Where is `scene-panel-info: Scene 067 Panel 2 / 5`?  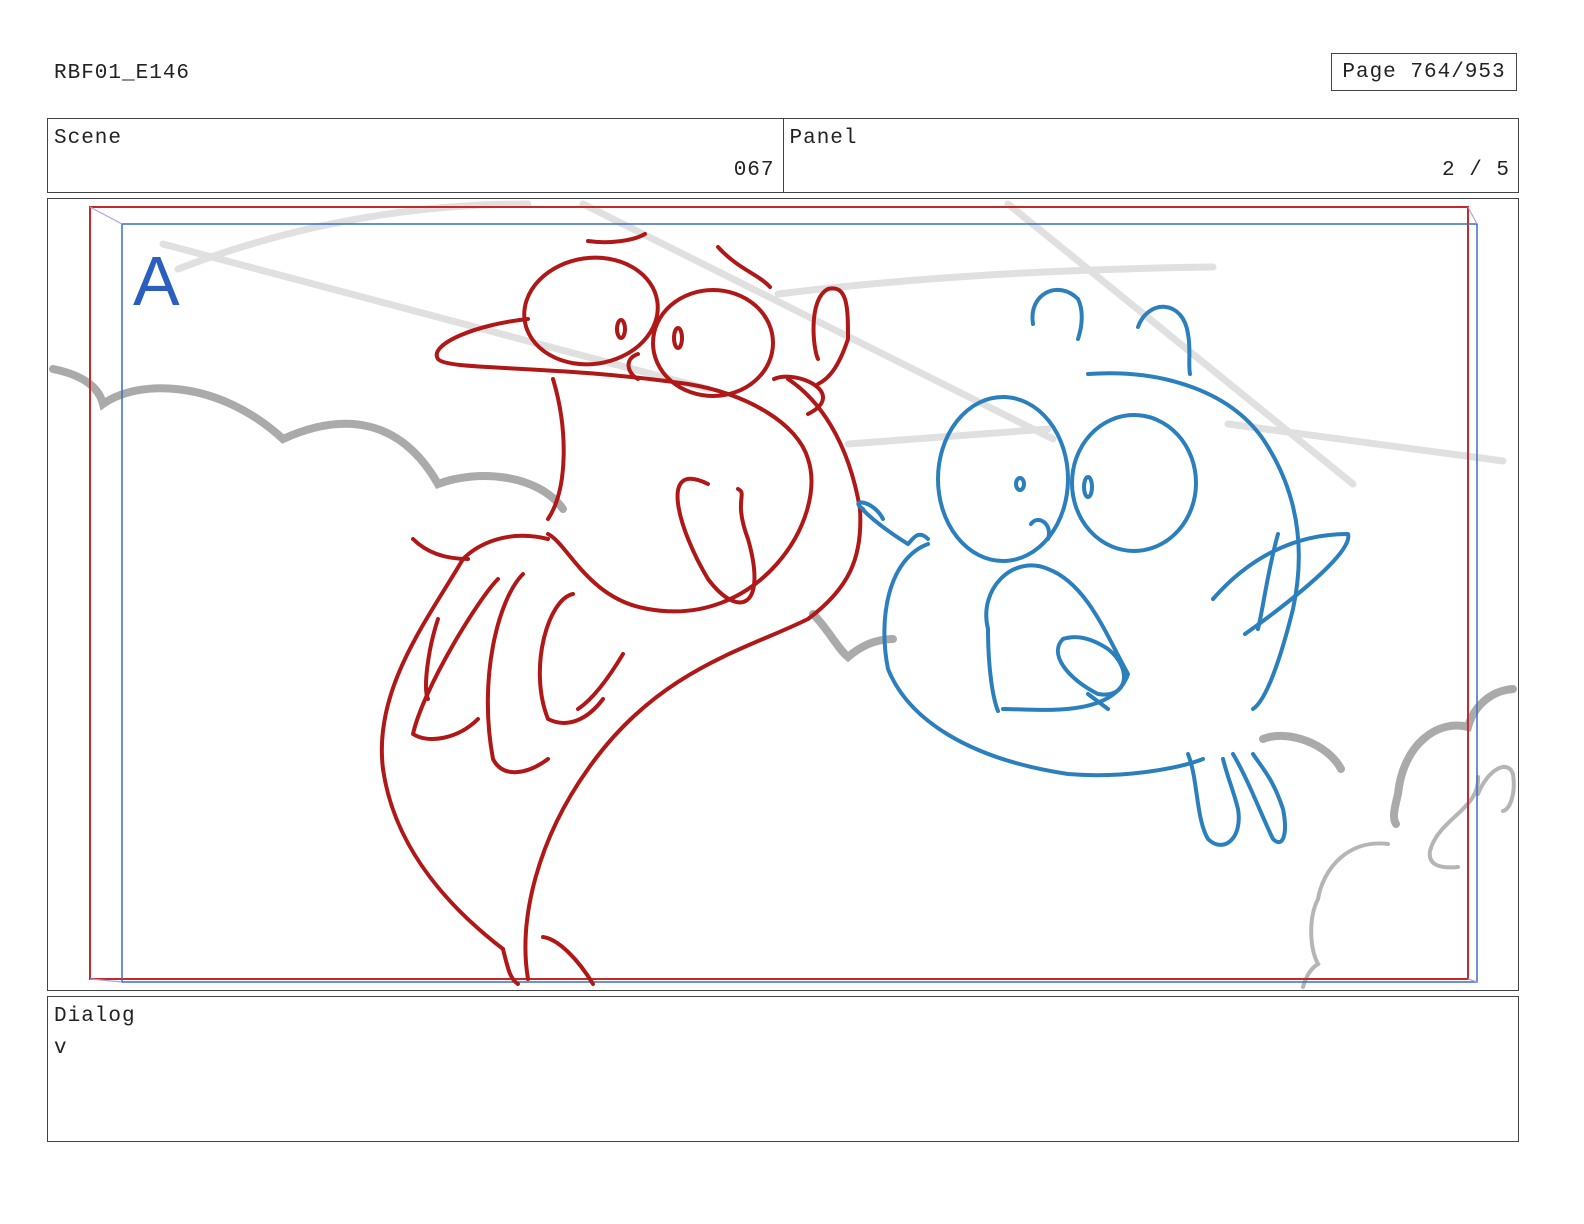
scene-panel-info: Scene 067 Panel 2 / 5 is located at coordinates (783, 155).